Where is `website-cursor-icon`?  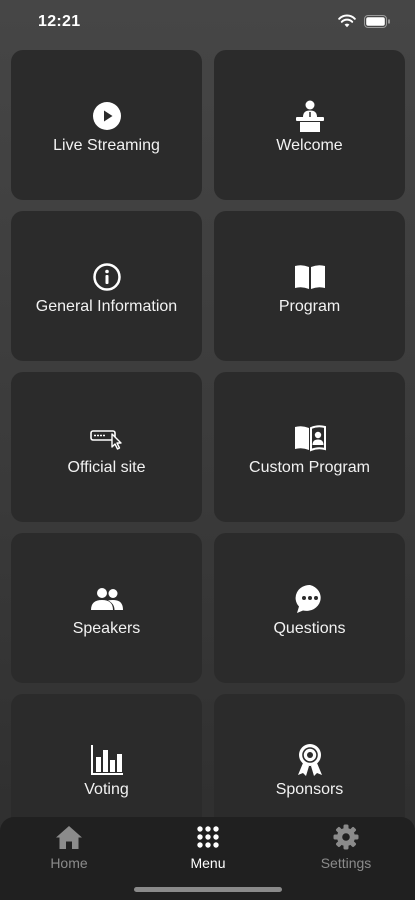
website-cursor-icon is located at coordinates (106, 438).